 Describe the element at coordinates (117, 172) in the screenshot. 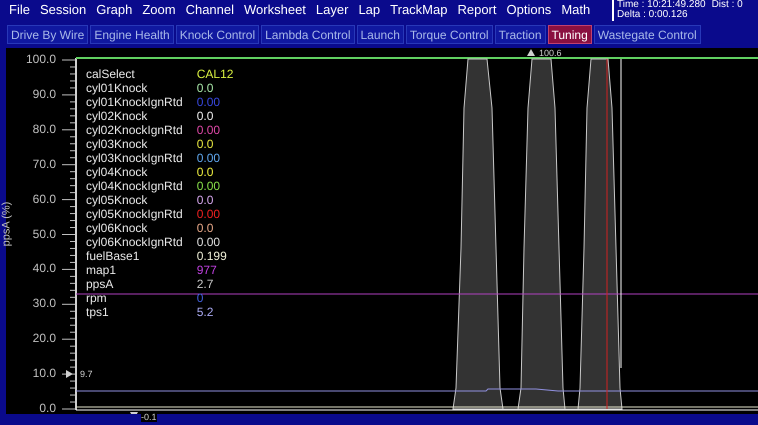

I see `channel-name: cyl04Knock` at that location.